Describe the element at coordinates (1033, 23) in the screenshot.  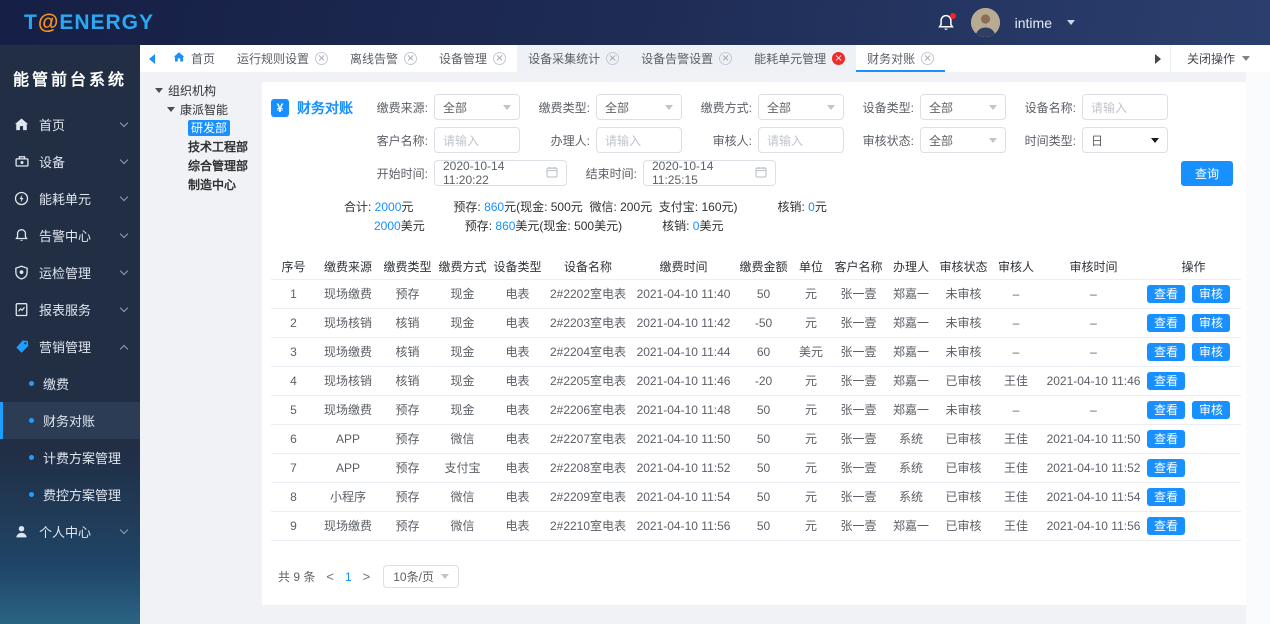
I see `username: intime` at that location.